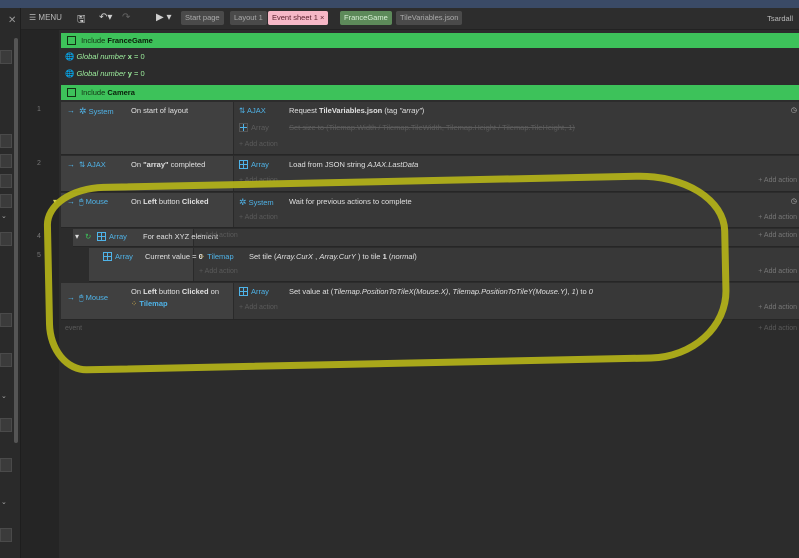  What do you see at coordinates (71, 92) in the screenshot?
I see `include-icon` at bounding box center [71, 92].